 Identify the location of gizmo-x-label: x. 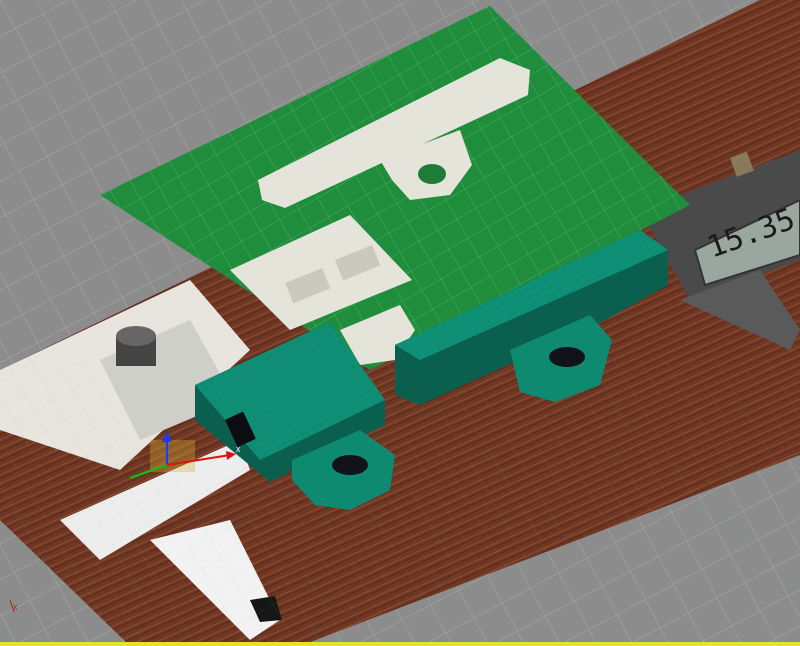
(238, 449).